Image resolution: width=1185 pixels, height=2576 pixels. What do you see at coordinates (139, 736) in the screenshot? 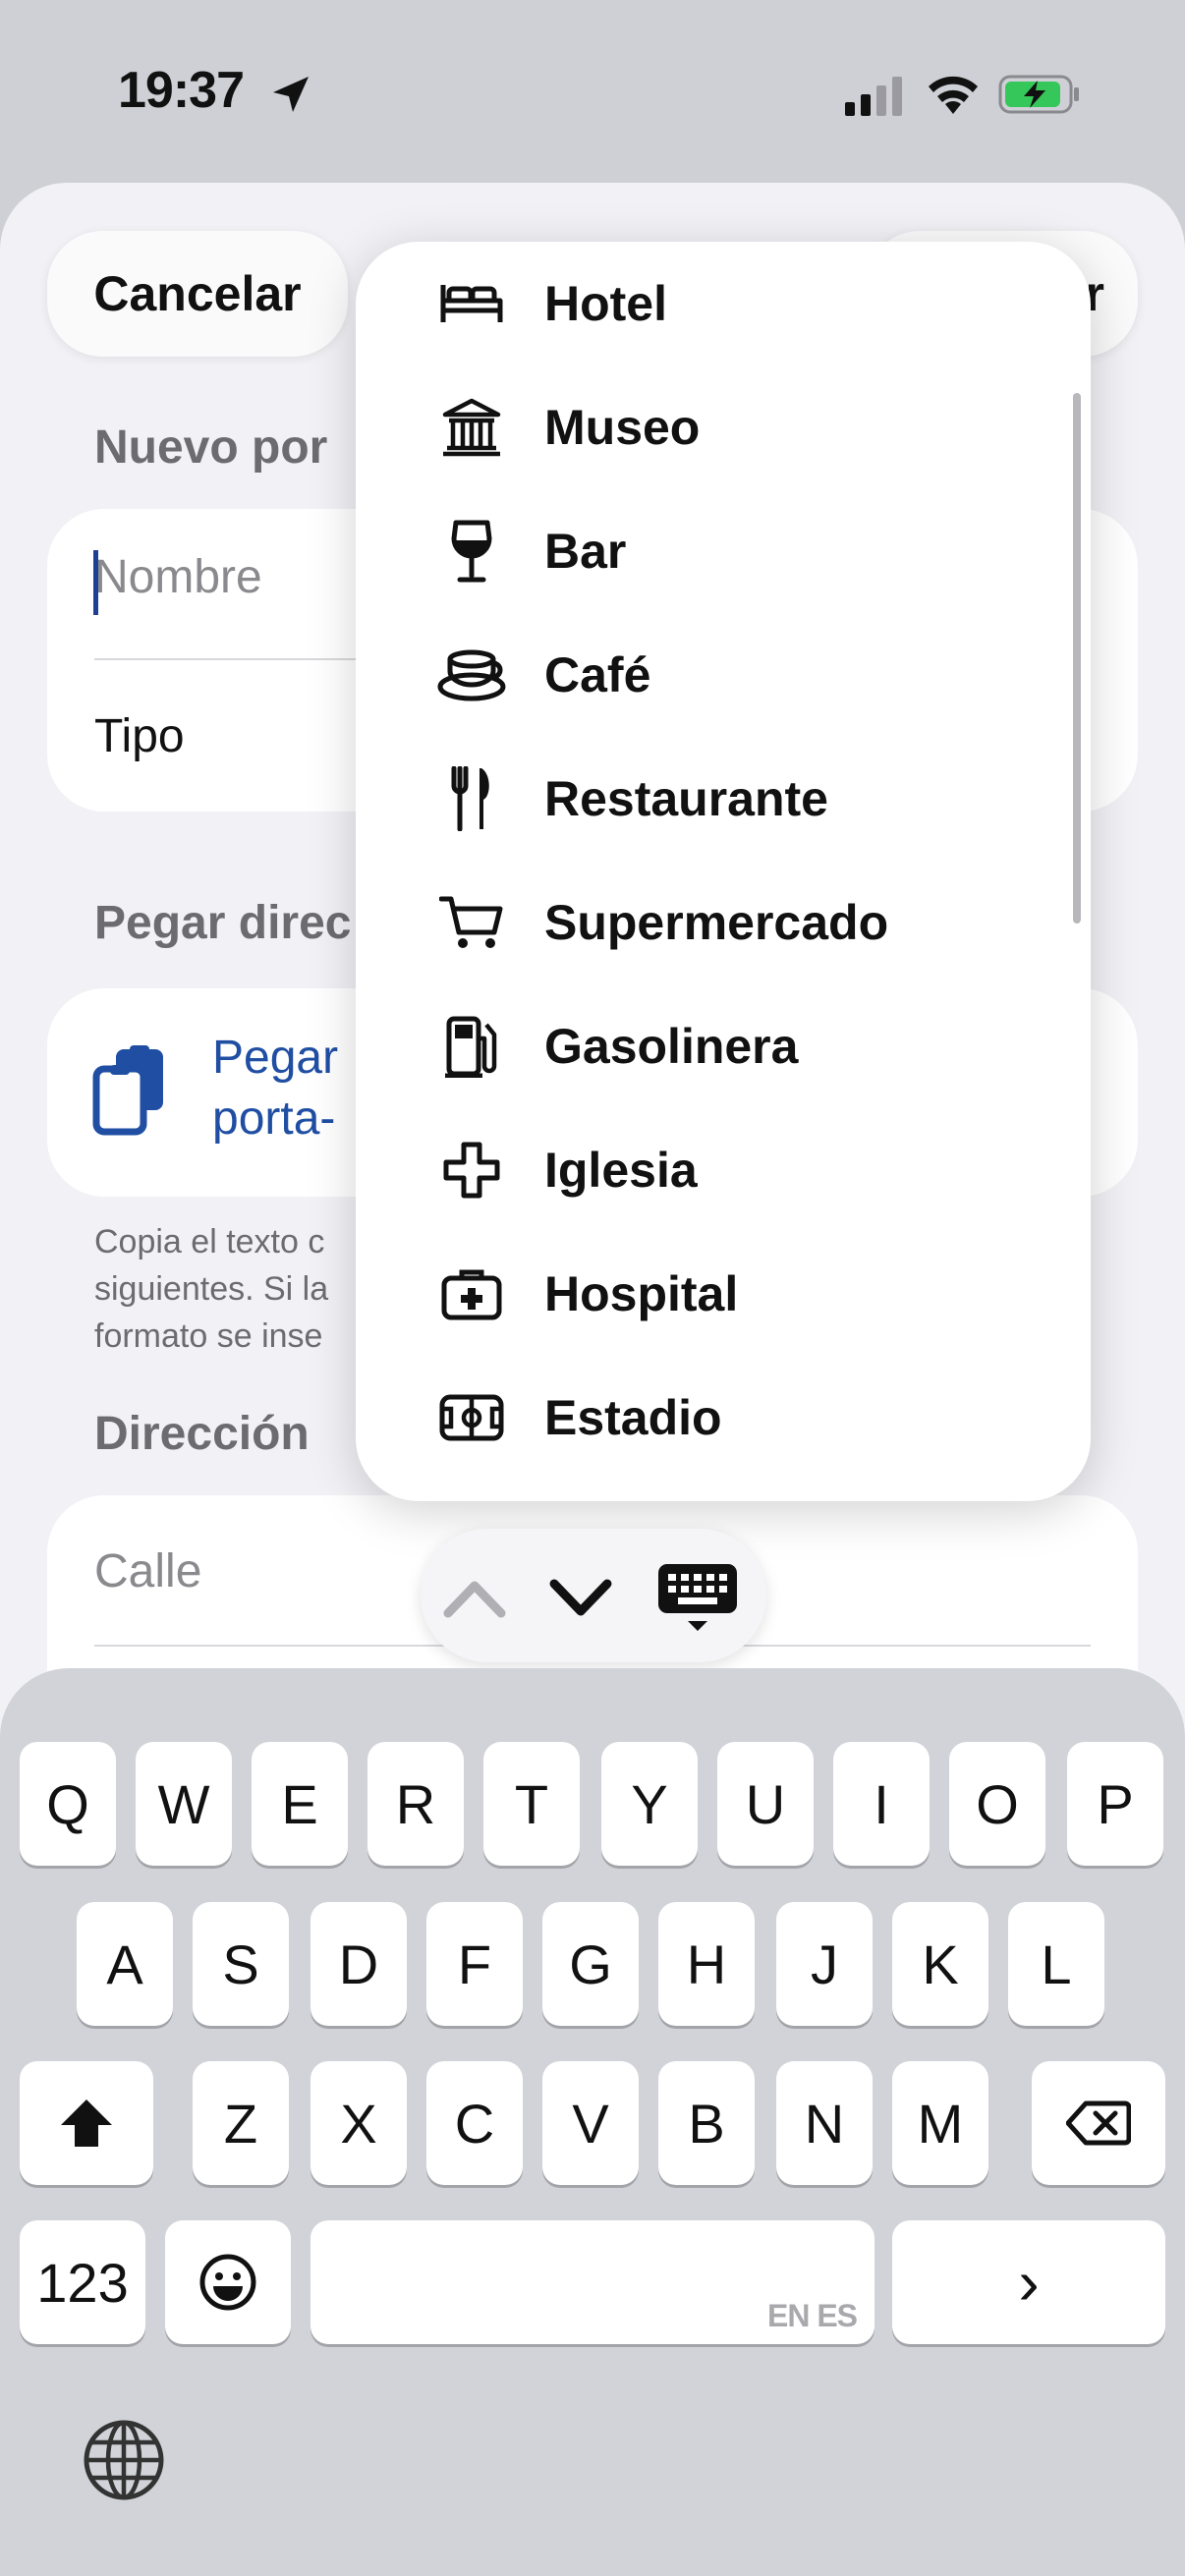
I see `type-selector: Tipo` at bounding box center [139, 736].